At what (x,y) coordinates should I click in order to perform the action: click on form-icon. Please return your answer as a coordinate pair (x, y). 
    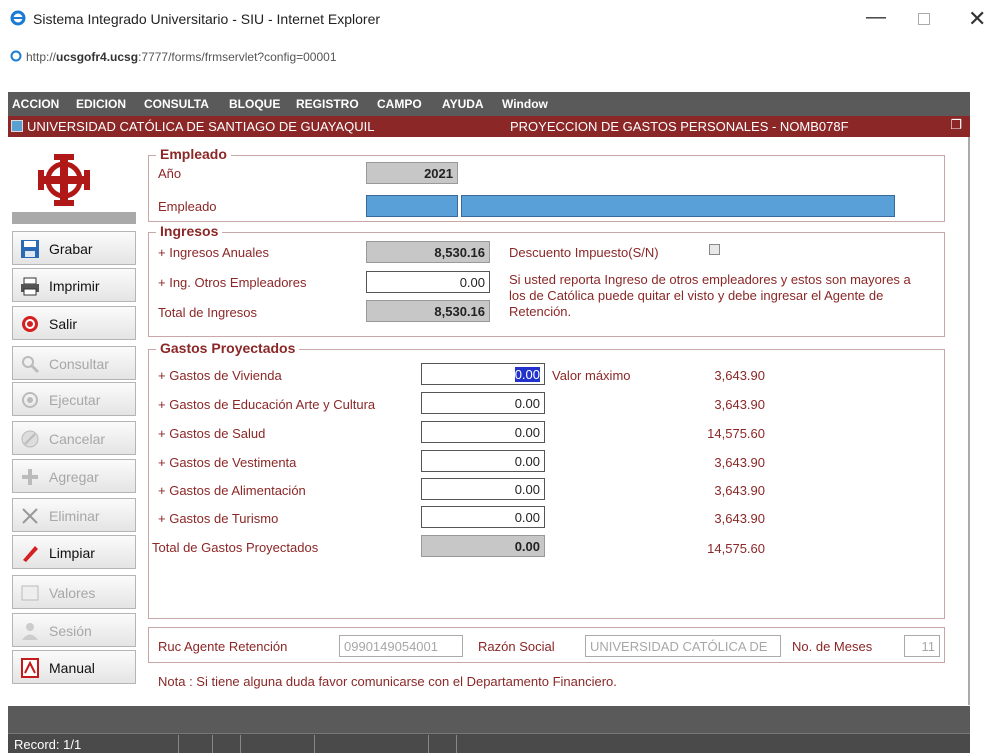
    Looking at the image, I should click on (17, 126).